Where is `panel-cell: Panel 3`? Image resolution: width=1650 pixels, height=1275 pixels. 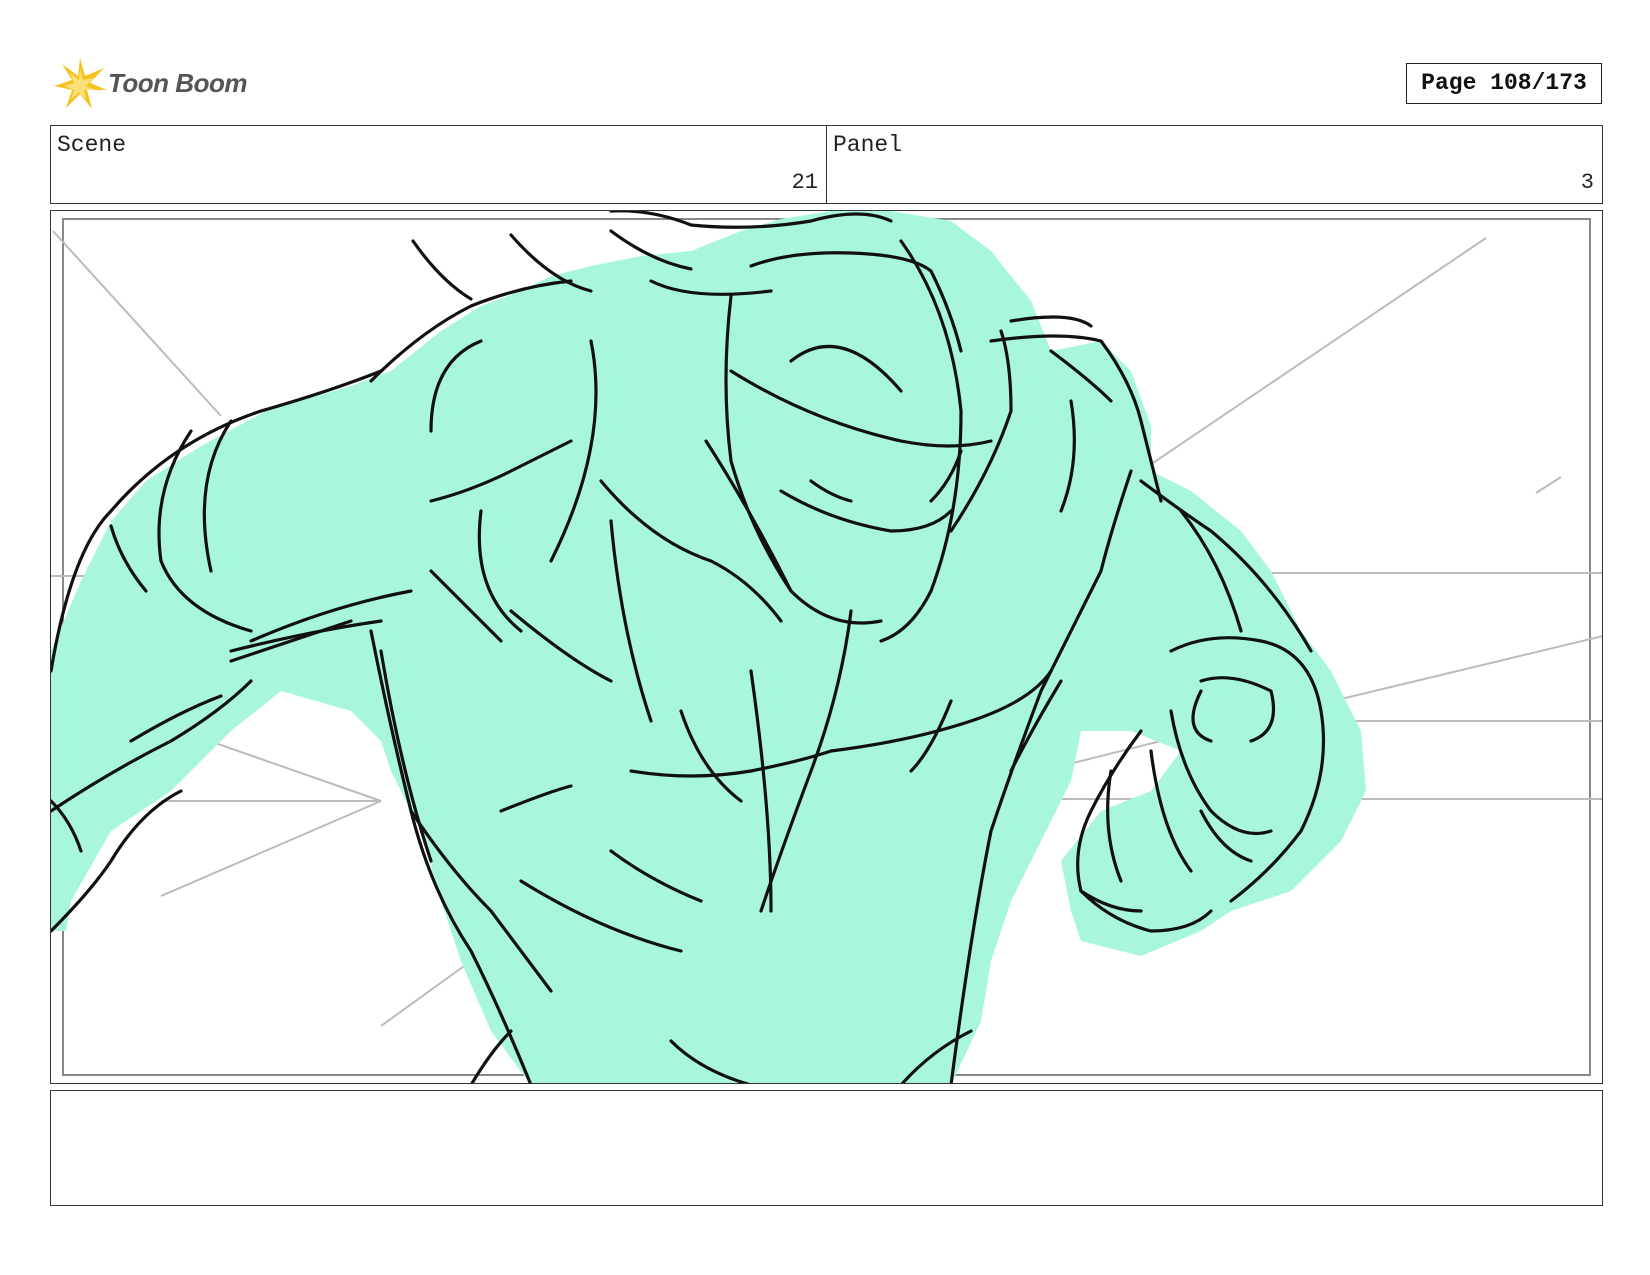 panel-cell: Panel 3 is located at coordinates (1214, 164).